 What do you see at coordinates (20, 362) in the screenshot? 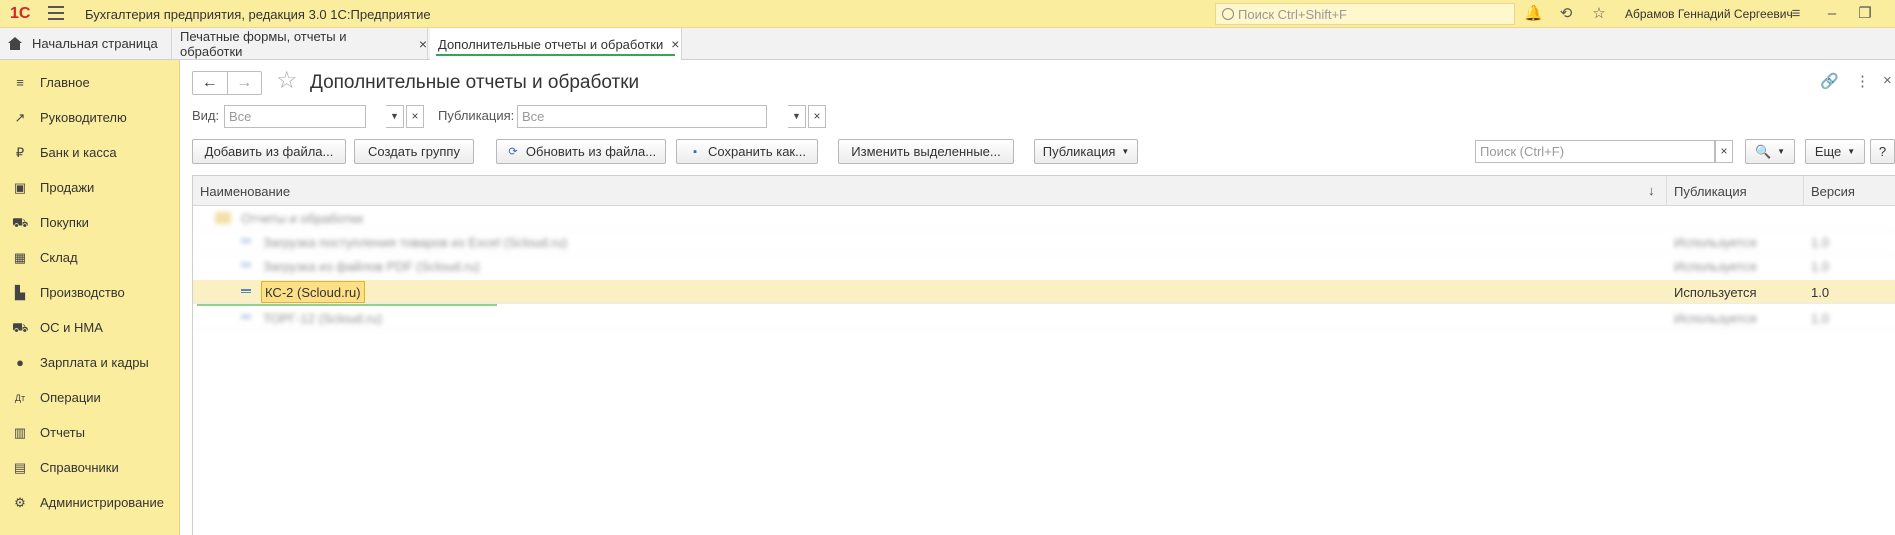
I see `person-icon: ●` at bounding box center [20, 362].